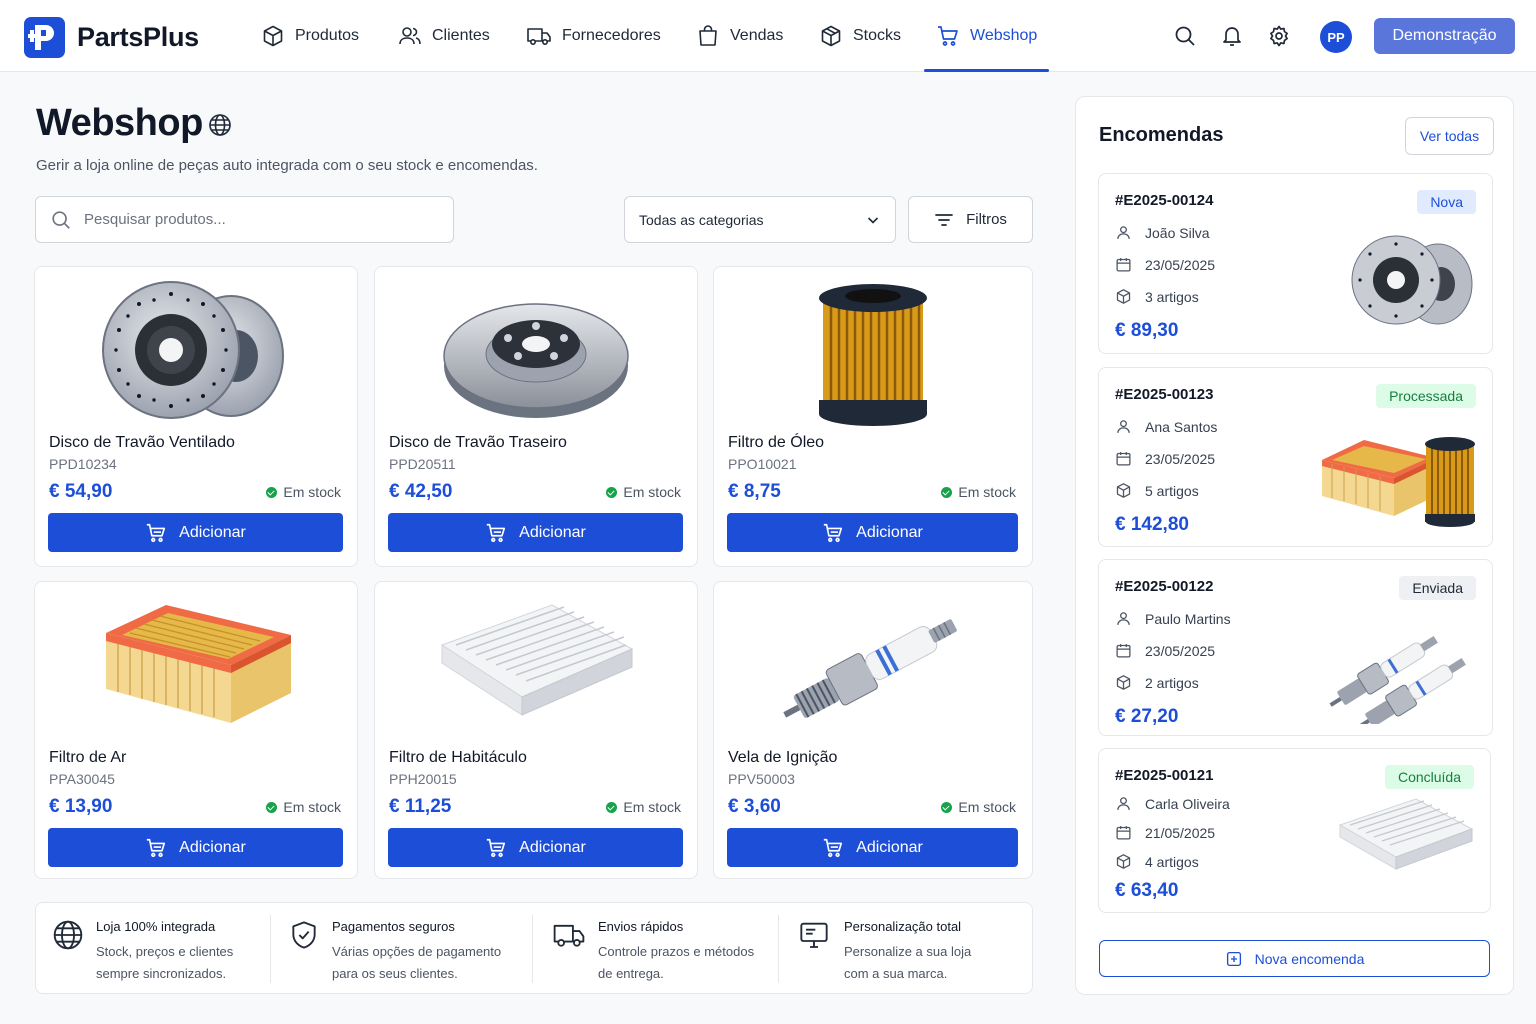  Describe the element at coordinates (1398, 482) in the screenshot. I see `filters-image` at that location.